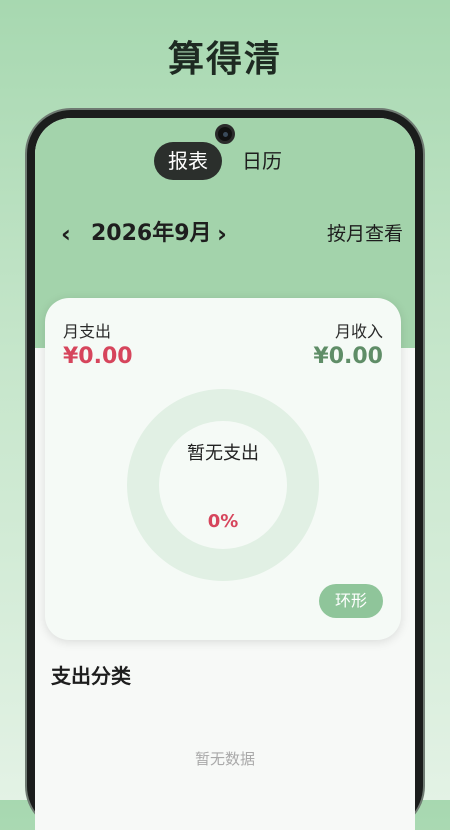 The width and height of the screenshot is (450, 830). Describe the element at coordinates (348, 356) in the screenshot. I see `income-value: ¥0.00` at that location.